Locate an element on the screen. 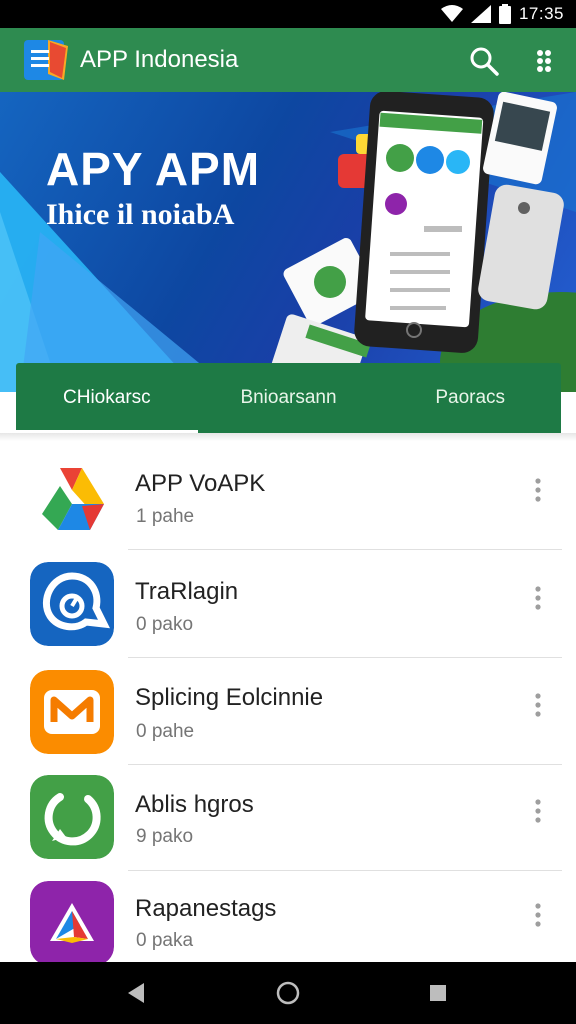  purple-play-icon is located at coordinates (72, 921).